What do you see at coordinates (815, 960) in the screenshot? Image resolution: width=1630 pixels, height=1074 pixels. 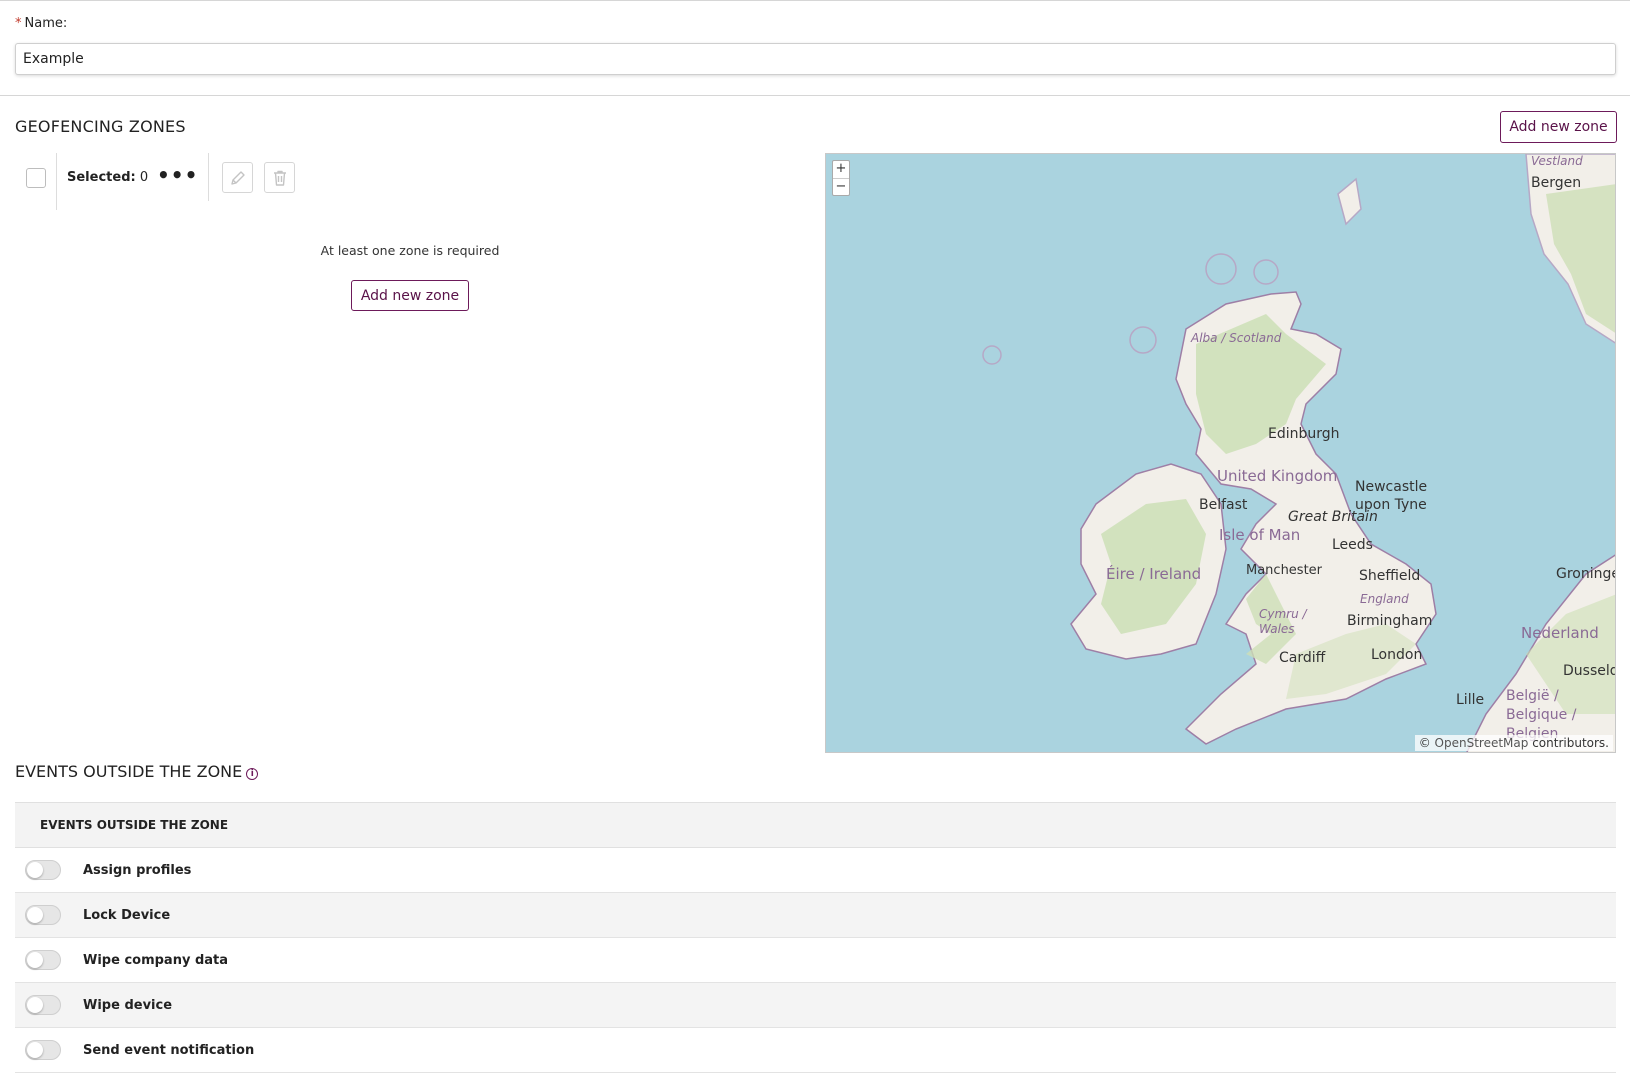 I see `event-row-wipe-company-data: Wipe company data` at bounding box center [815, 960].